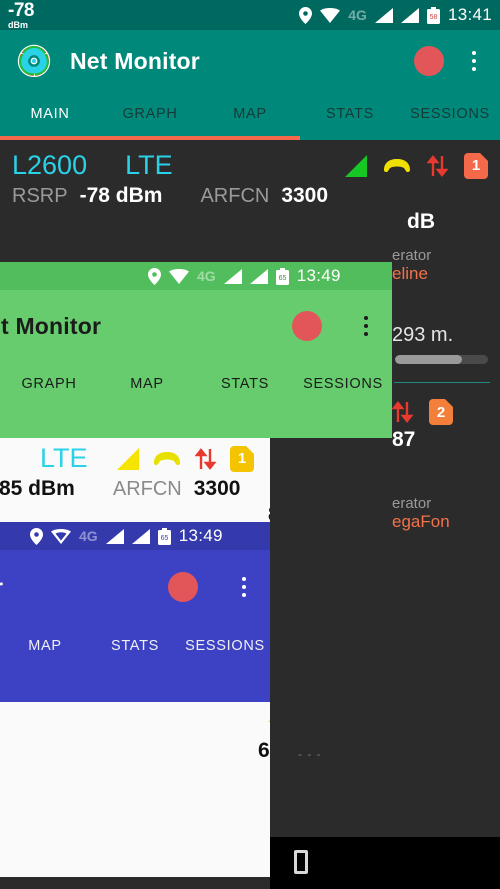 The width and height of the screenshot is (500, 889). I want to click on clock: 13:41, so click(469, 14).